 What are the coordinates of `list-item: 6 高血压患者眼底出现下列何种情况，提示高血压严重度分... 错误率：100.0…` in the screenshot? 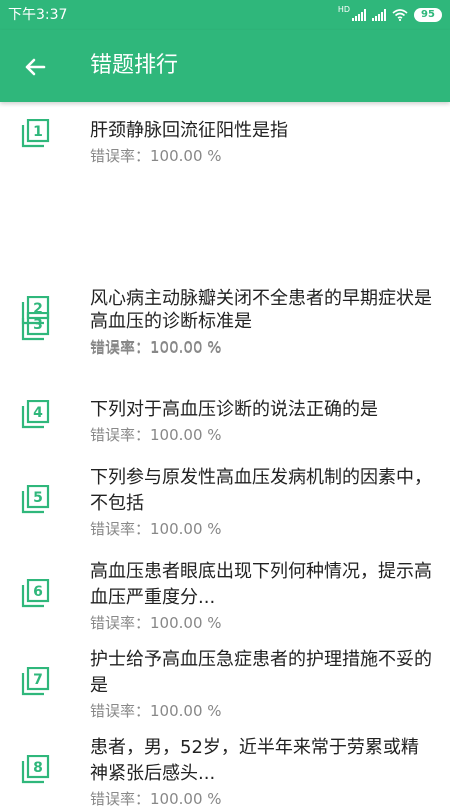 It's located at (225, 589).